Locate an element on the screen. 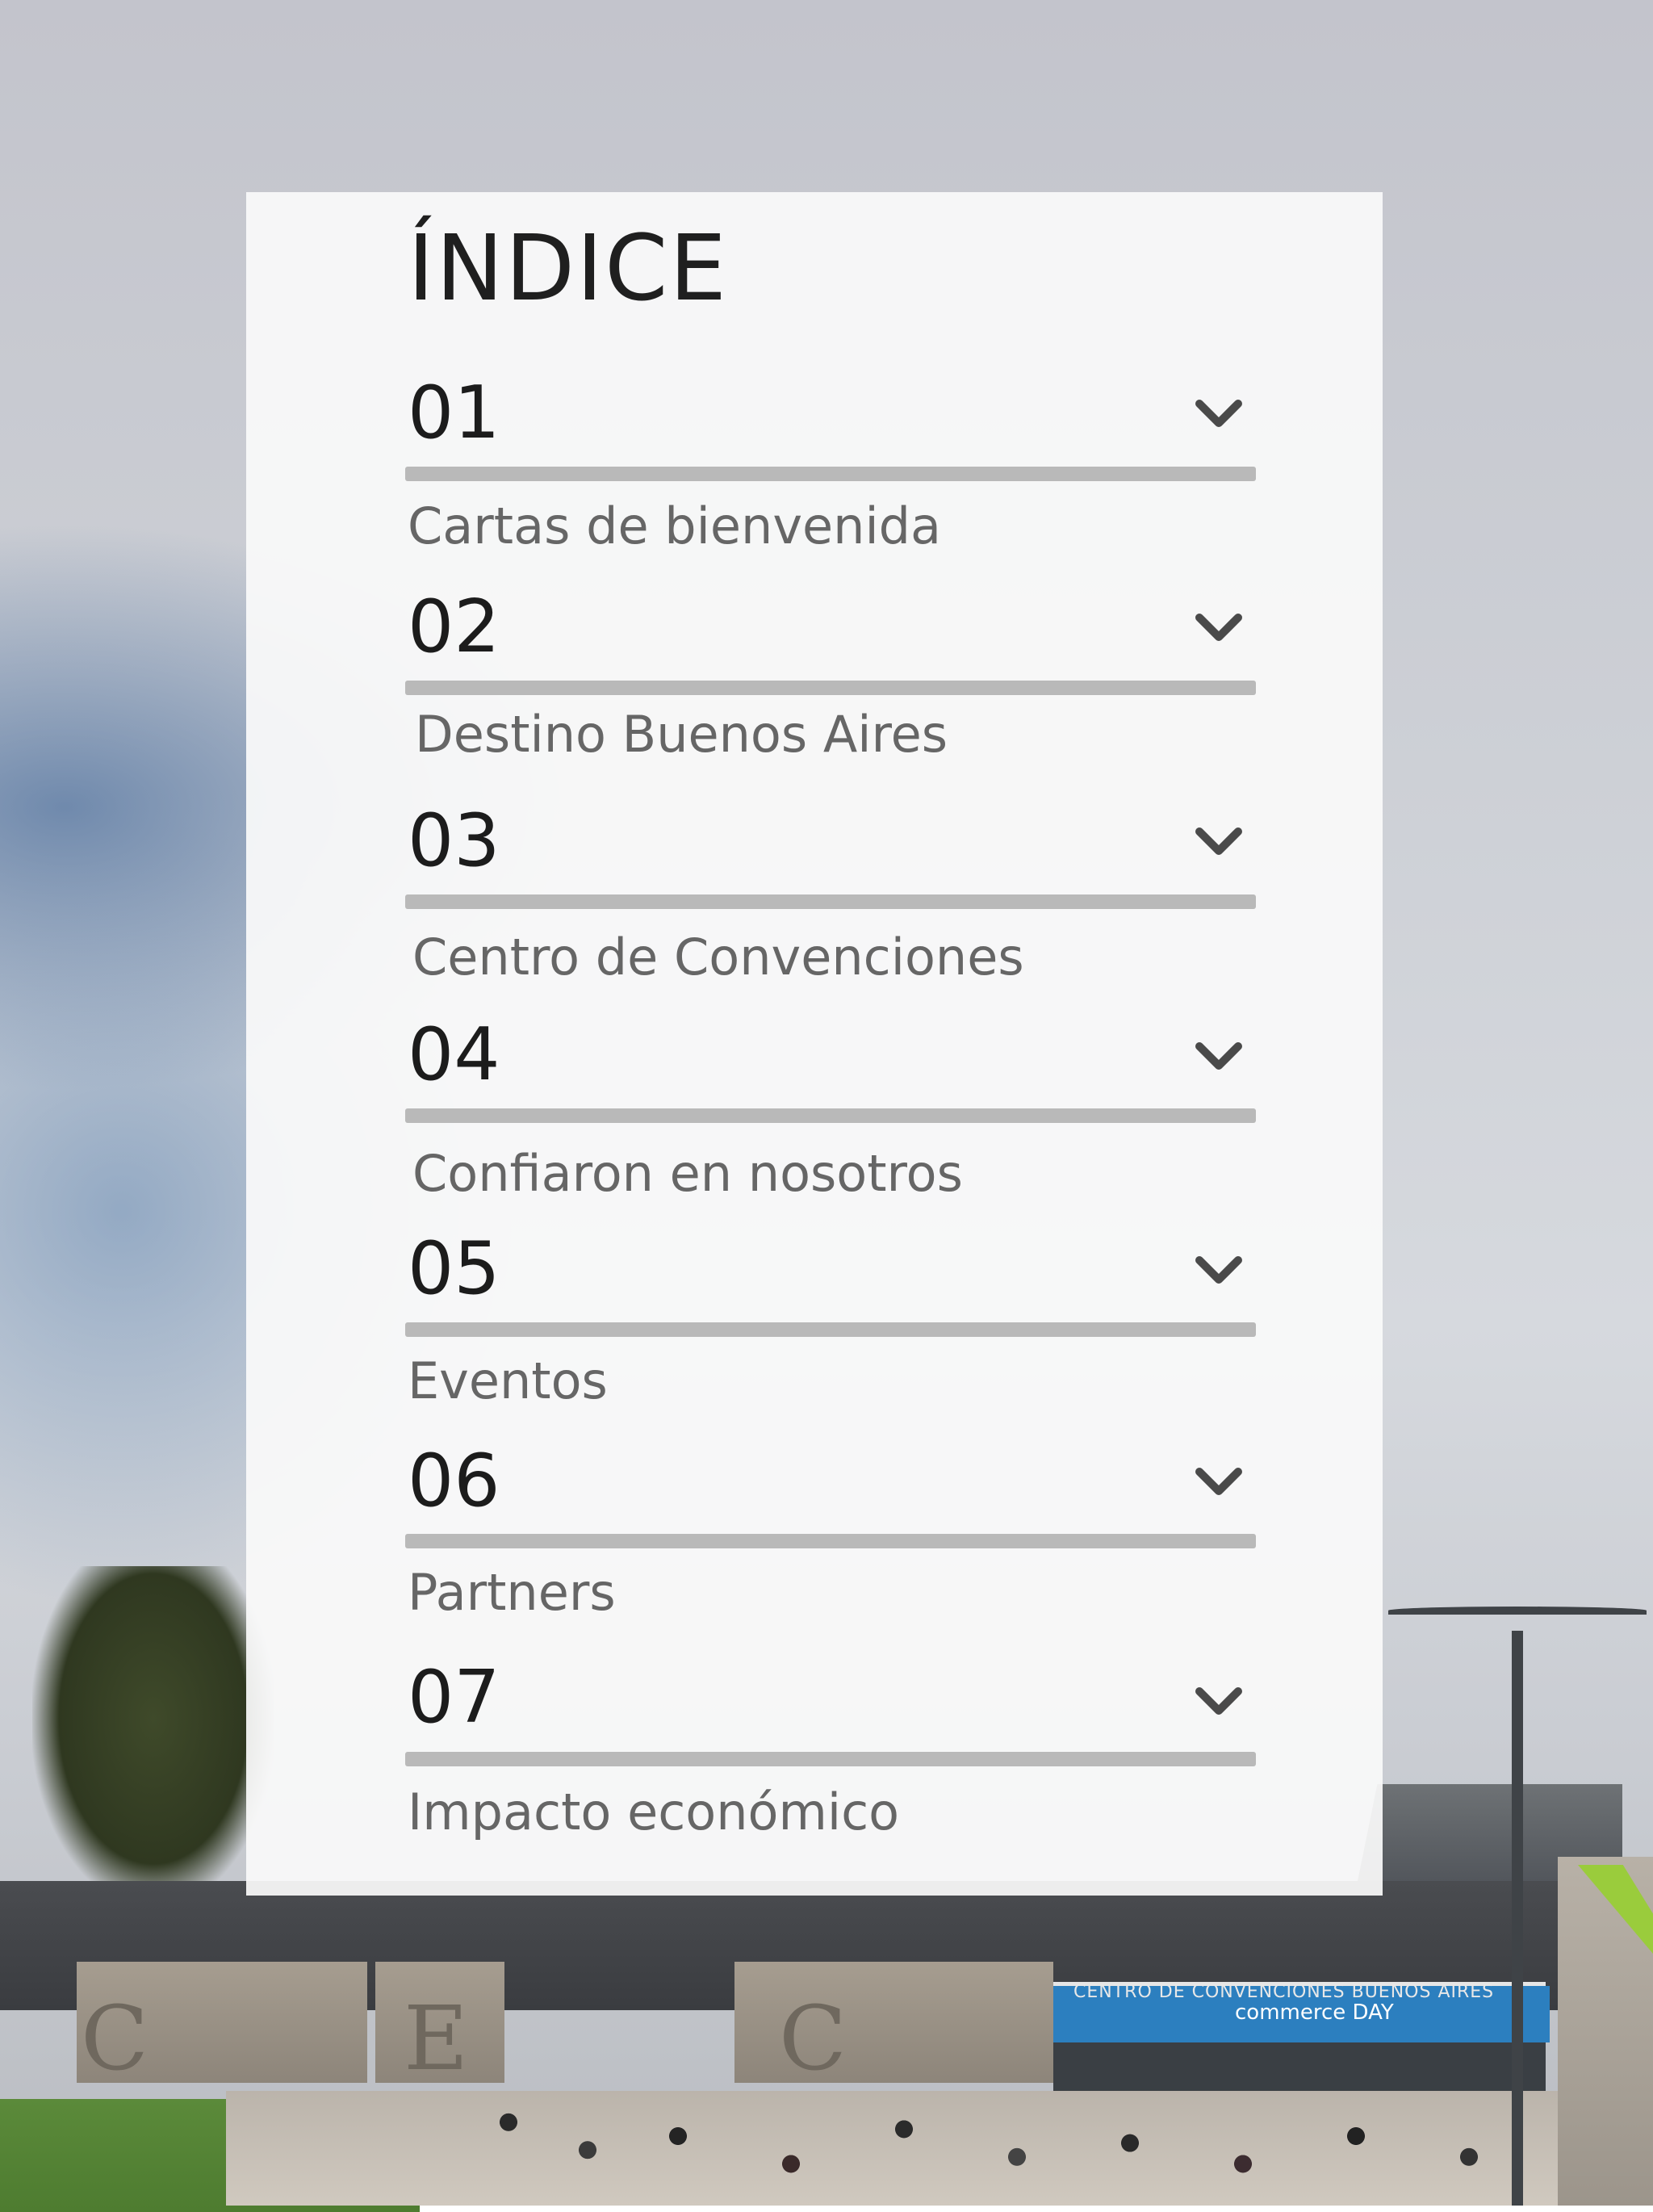  section-title: Destino Buenos Aires is located at coordinates (682, 735).